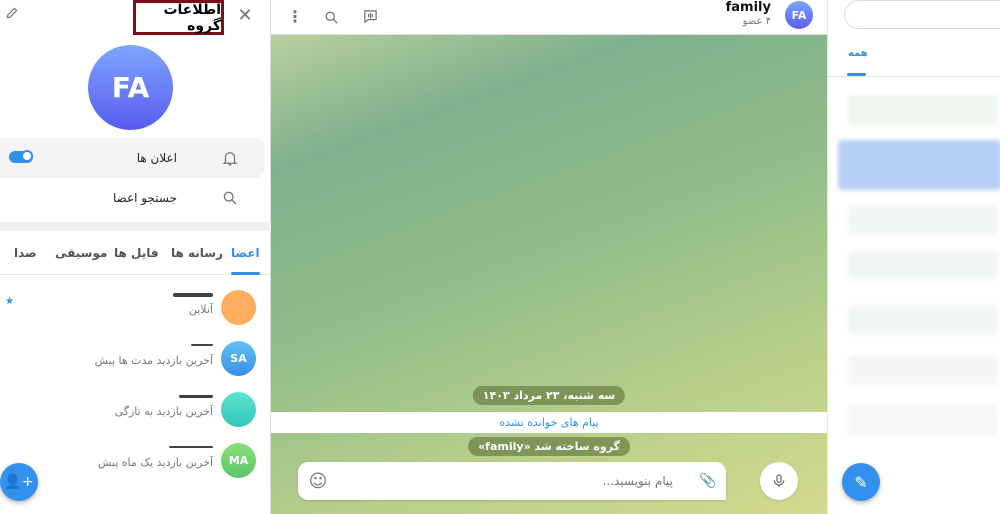  I want to click on tab-voice: صدا, so click(25, 253).